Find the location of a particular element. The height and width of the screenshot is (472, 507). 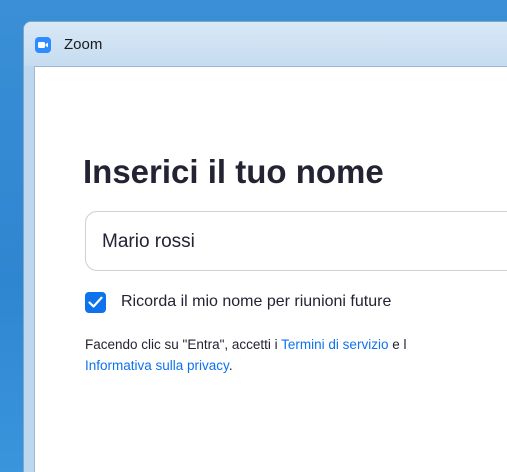

title-bar: Zoom is located at coordinates (265, 44).